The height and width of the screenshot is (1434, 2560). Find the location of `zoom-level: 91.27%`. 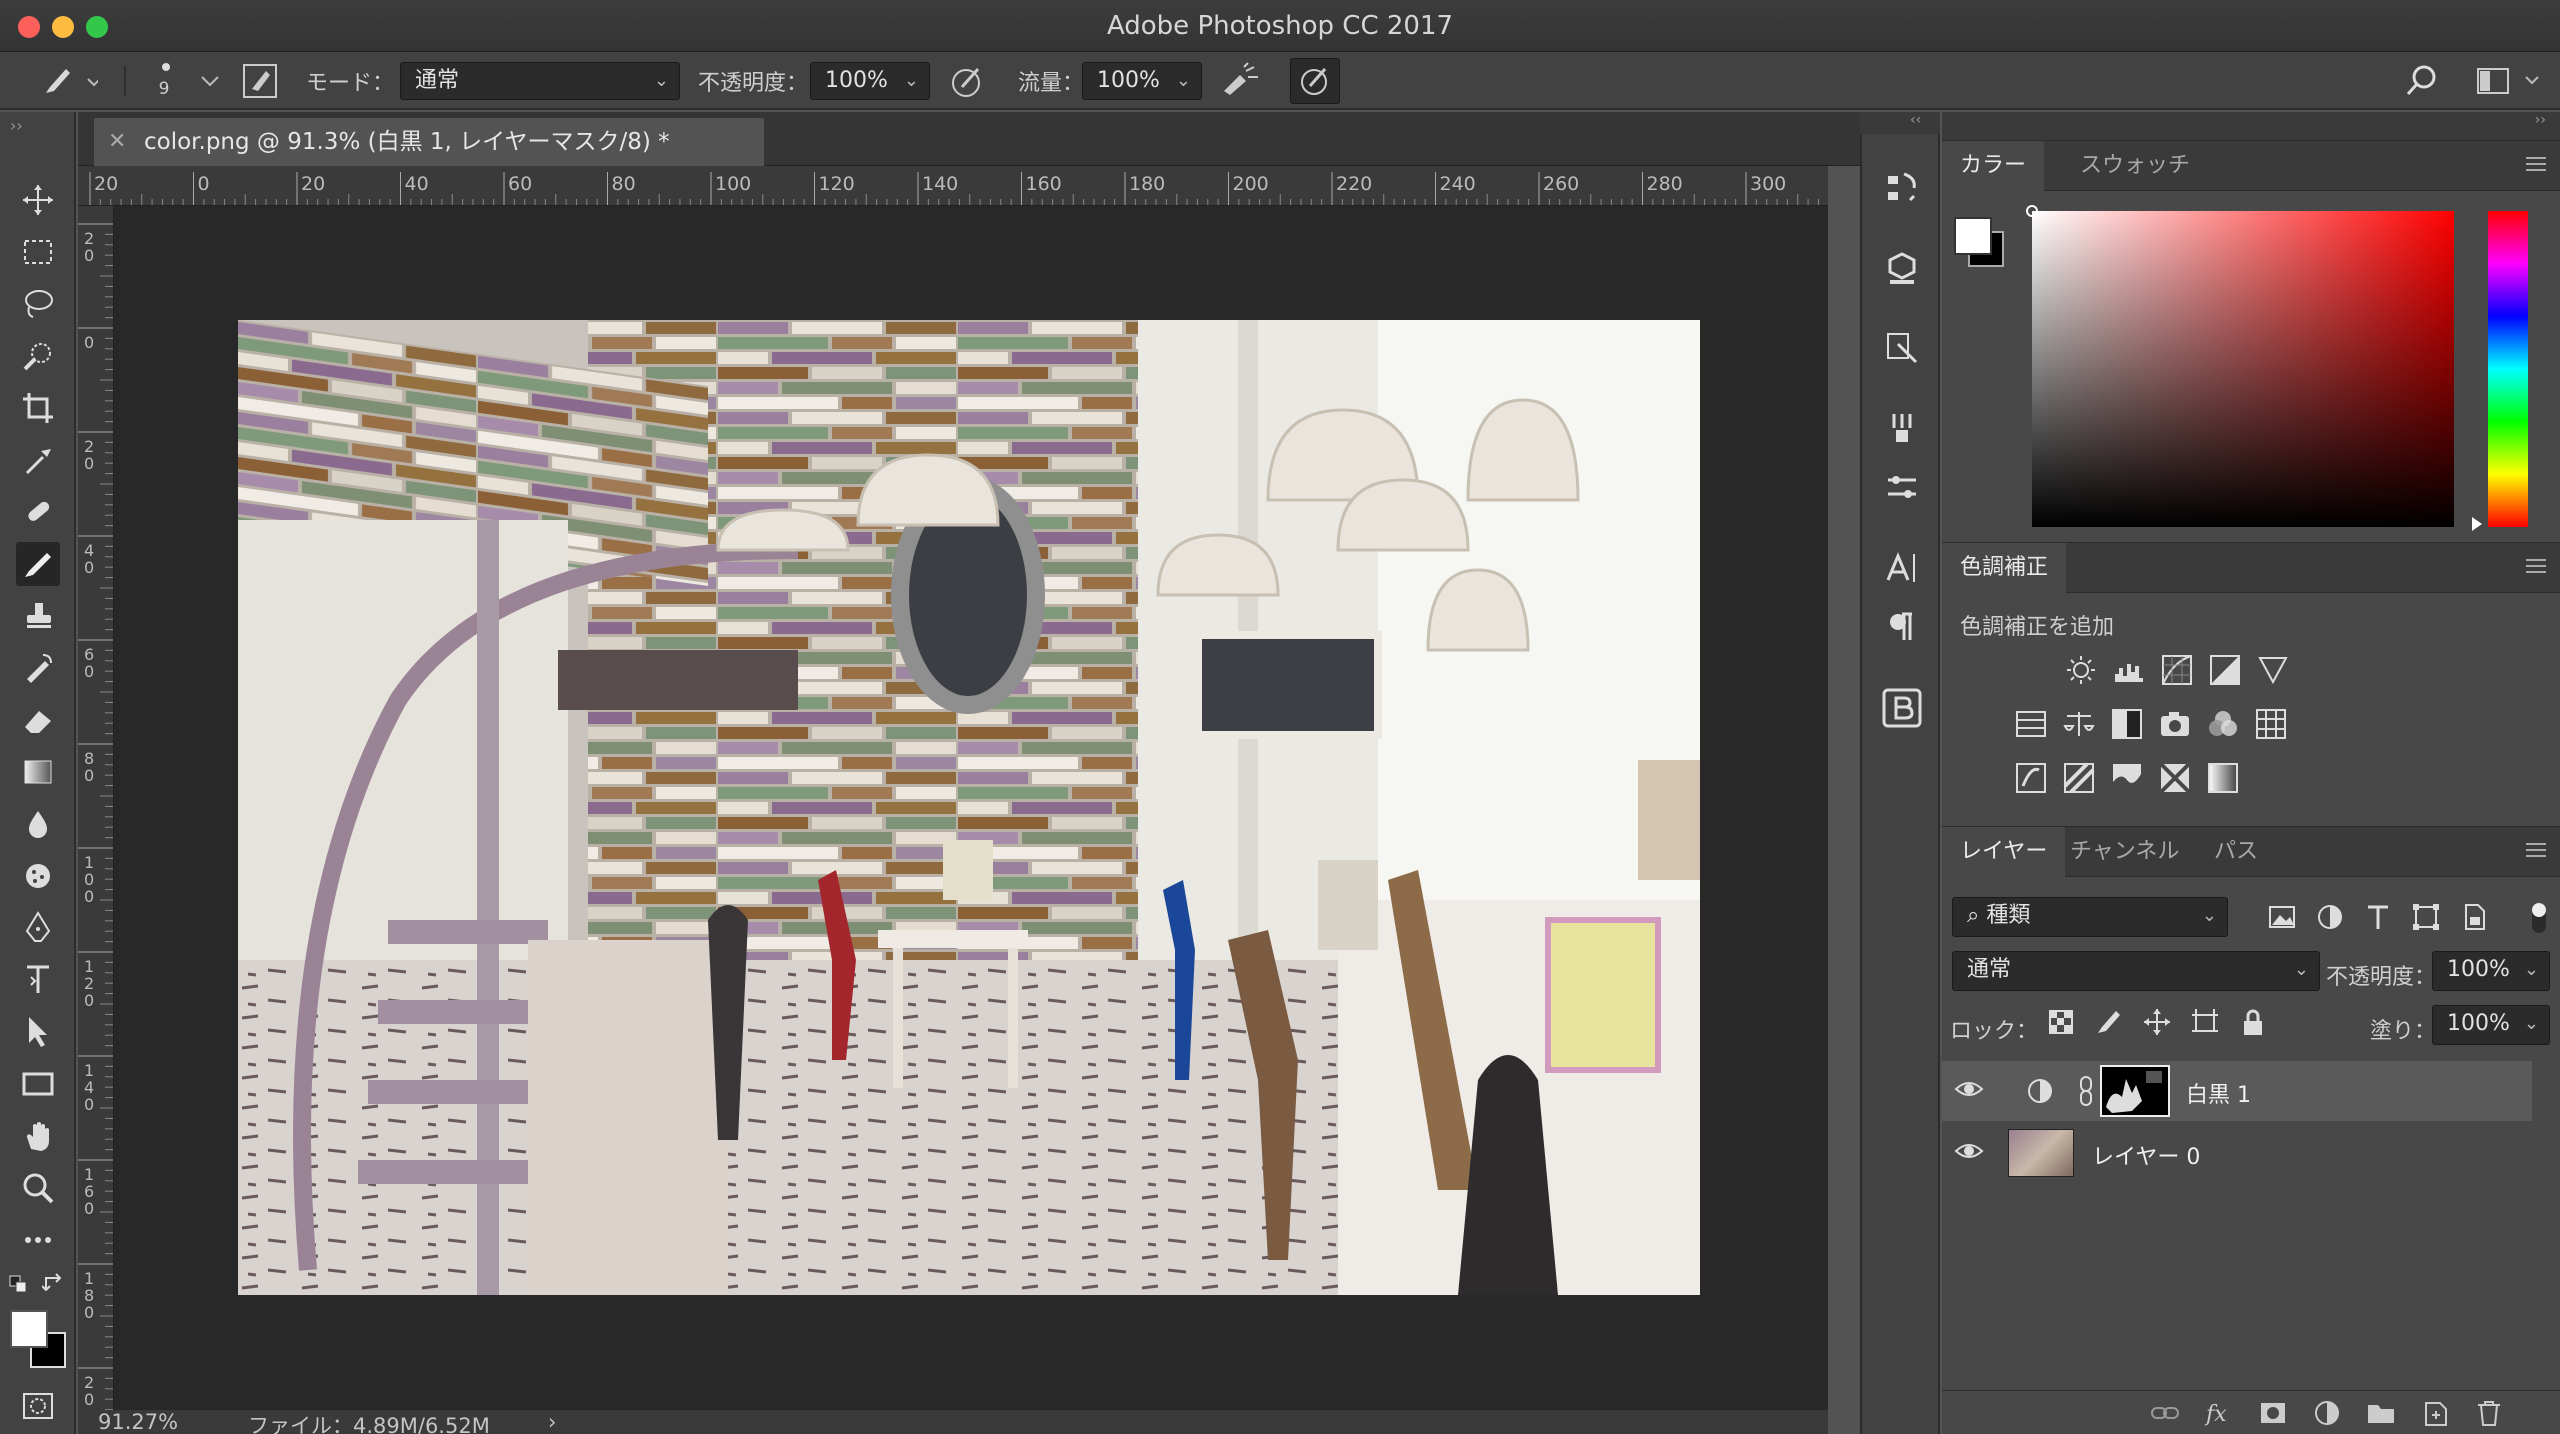

zoom-level: 91.27% is located at coordinates (138, 1422).